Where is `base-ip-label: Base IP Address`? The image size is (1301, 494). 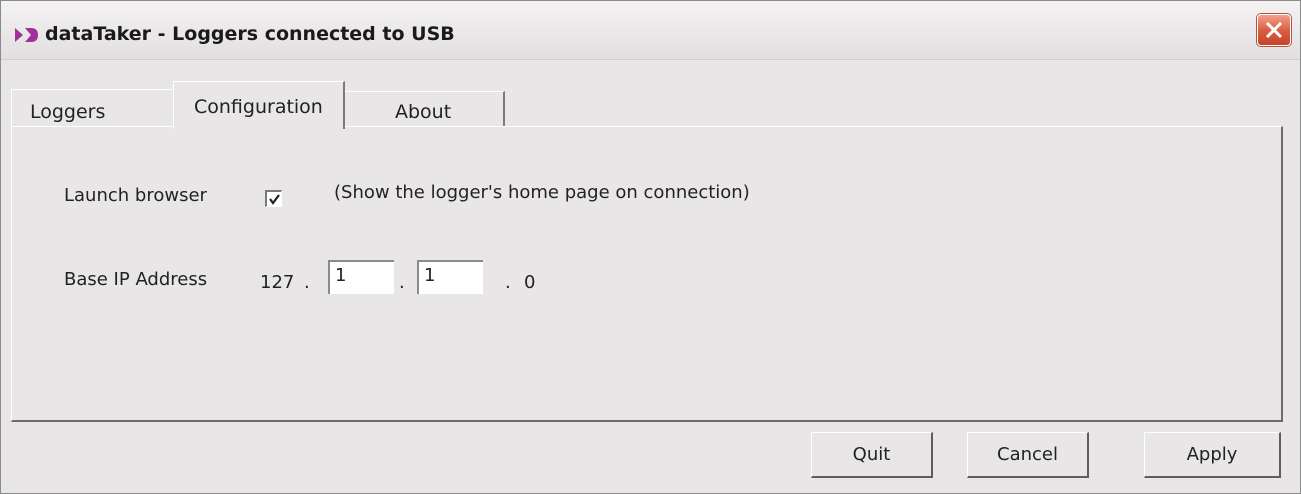 base-ip-label: Base IP Address is located at coordinates (136, 279).